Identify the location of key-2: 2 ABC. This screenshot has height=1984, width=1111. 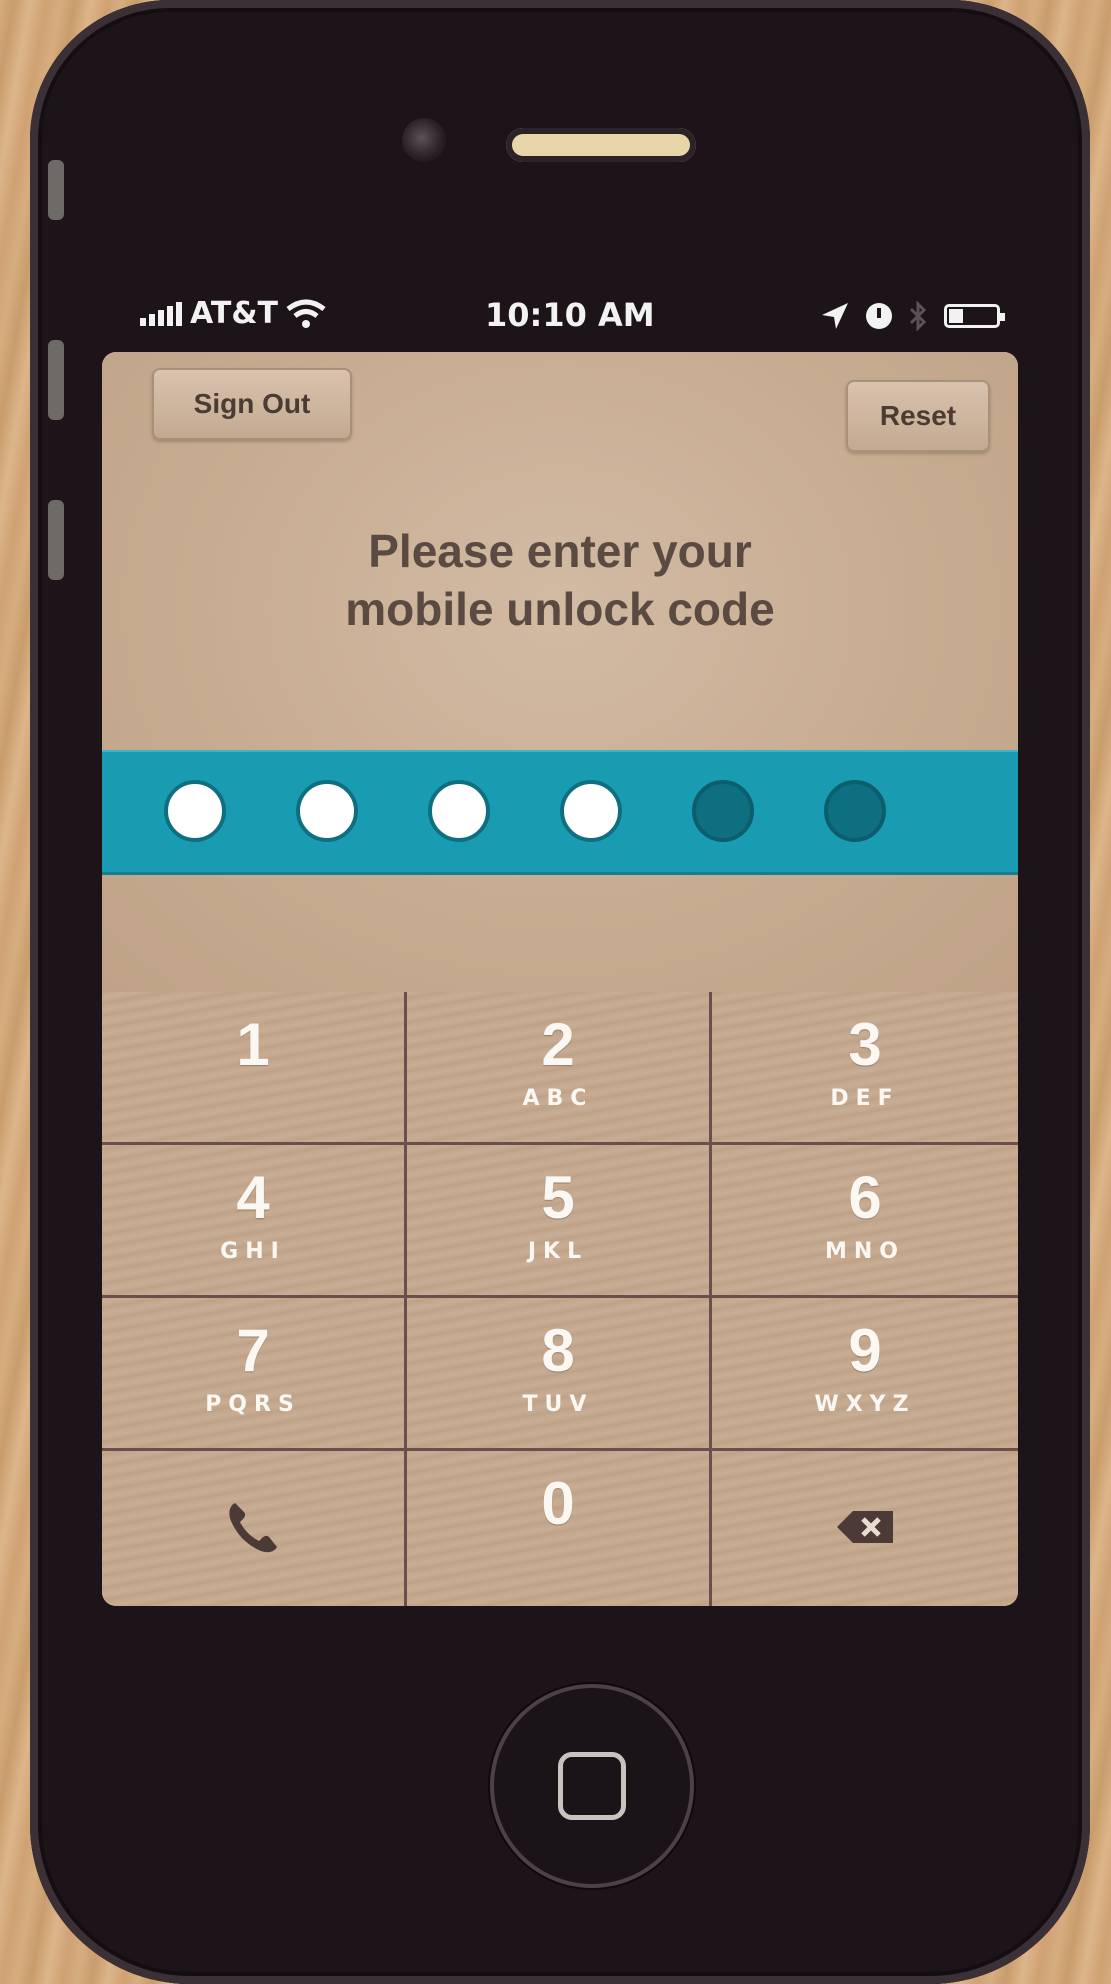
(559, 1068).